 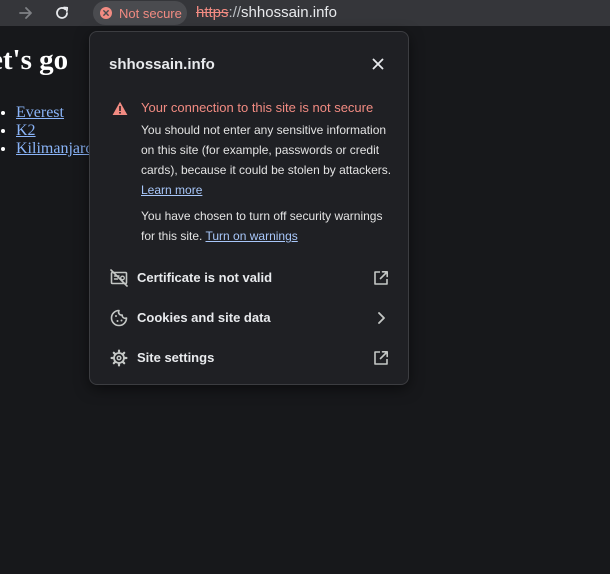 I want to click on list-item: Kilimanjaro, so click(x=54, y=149).